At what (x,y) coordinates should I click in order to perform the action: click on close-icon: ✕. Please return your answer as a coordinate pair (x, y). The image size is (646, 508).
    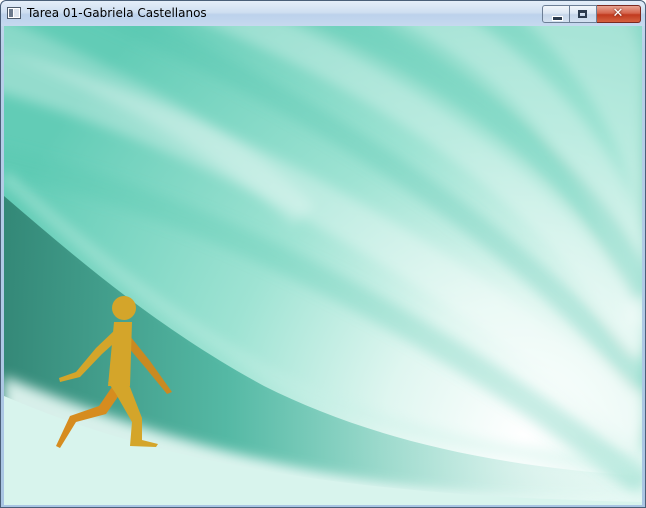
    Looking at the image, I should click on (618, 13).